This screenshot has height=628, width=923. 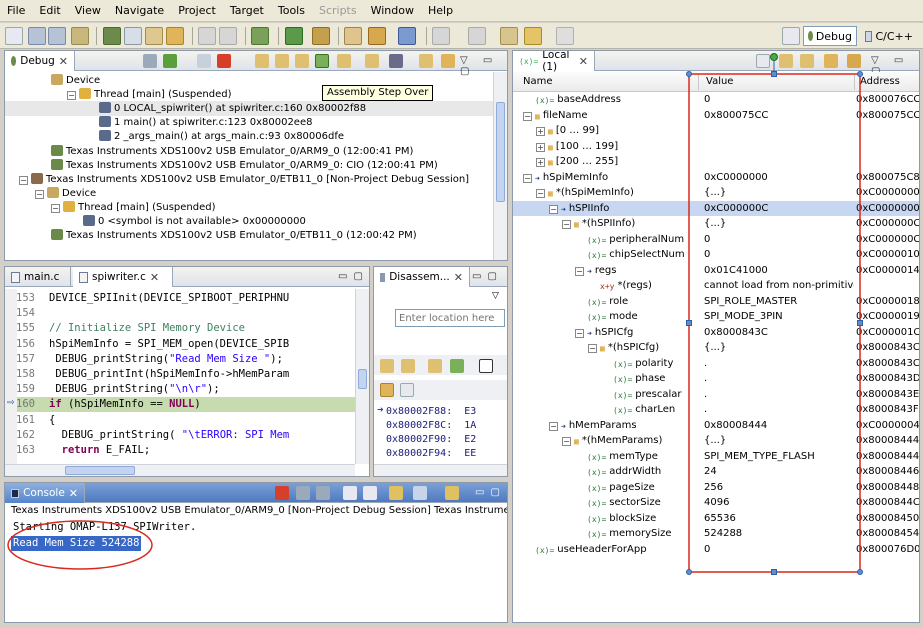 What do you see at coordinates (774, 323) in the screenshot?
I see `annotation-rectangle` at bounding box center [774, 323].